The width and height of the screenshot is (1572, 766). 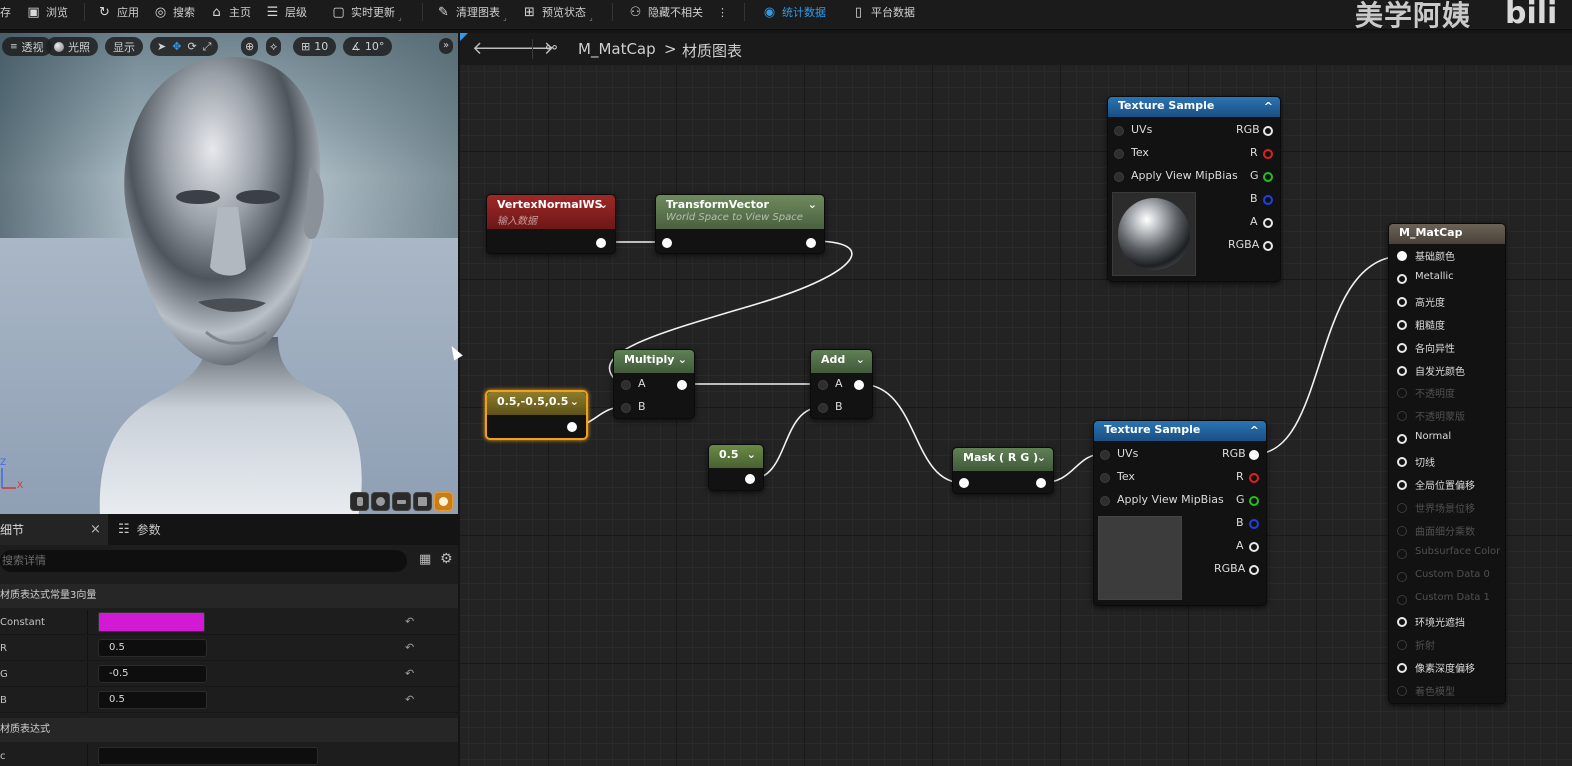 What do you see at coordinates (964, 483) in the screenshot?
I see `input-pin` at bounding box center [964, 483].